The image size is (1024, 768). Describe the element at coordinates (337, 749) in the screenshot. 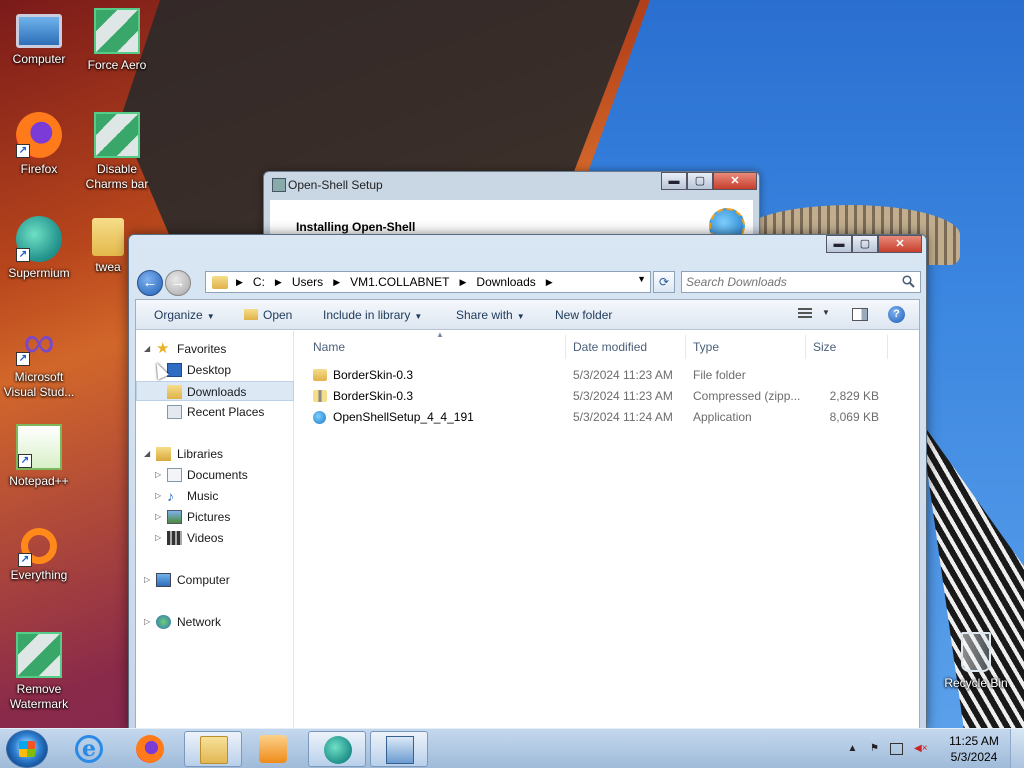

I see `taskbar-supermium` at that location.